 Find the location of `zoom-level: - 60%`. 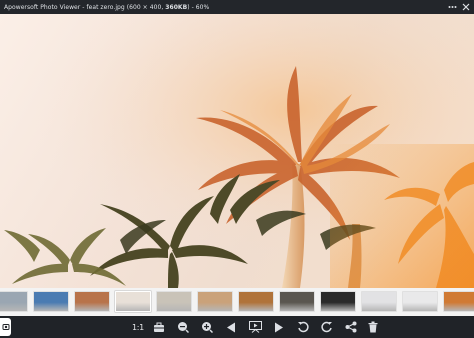

zoom-level: - 60% is located at coordinates (200, 7).